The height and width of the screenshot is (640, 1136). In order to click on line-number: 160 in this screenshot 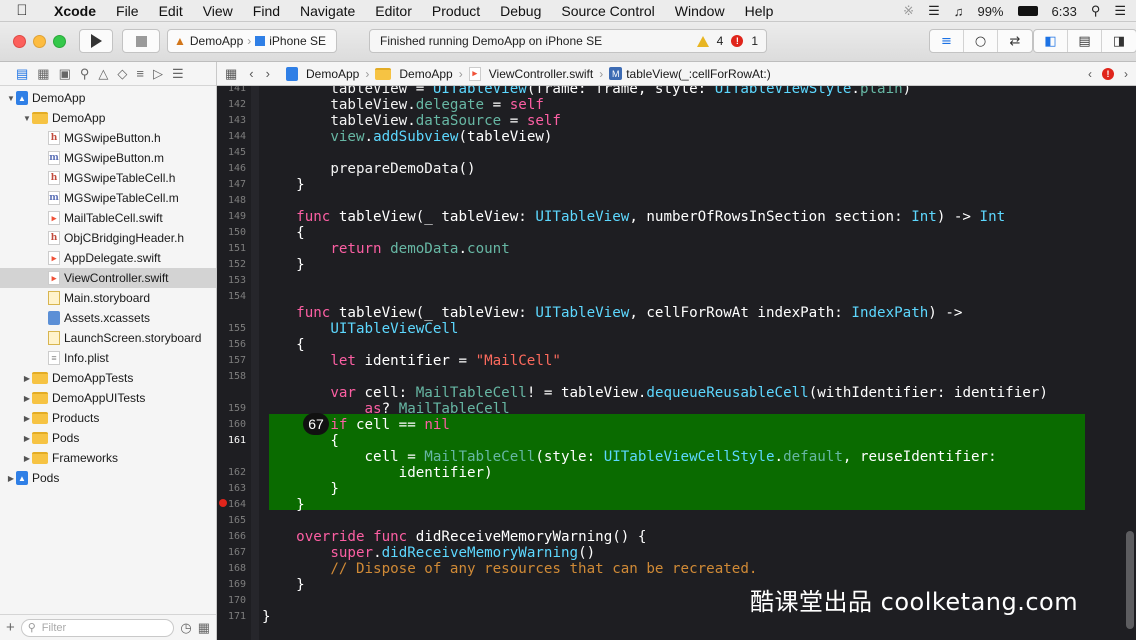, I will do `click(231, 425)`.